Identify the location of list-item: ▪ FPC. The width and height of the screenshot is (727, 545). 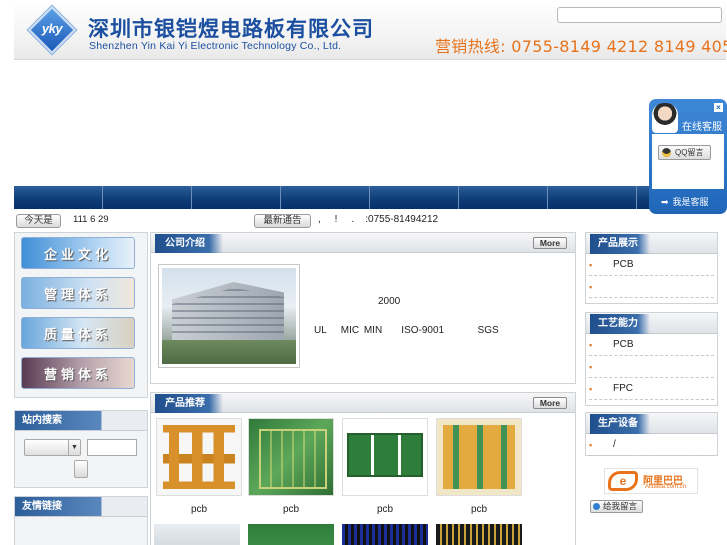
(651, 389).